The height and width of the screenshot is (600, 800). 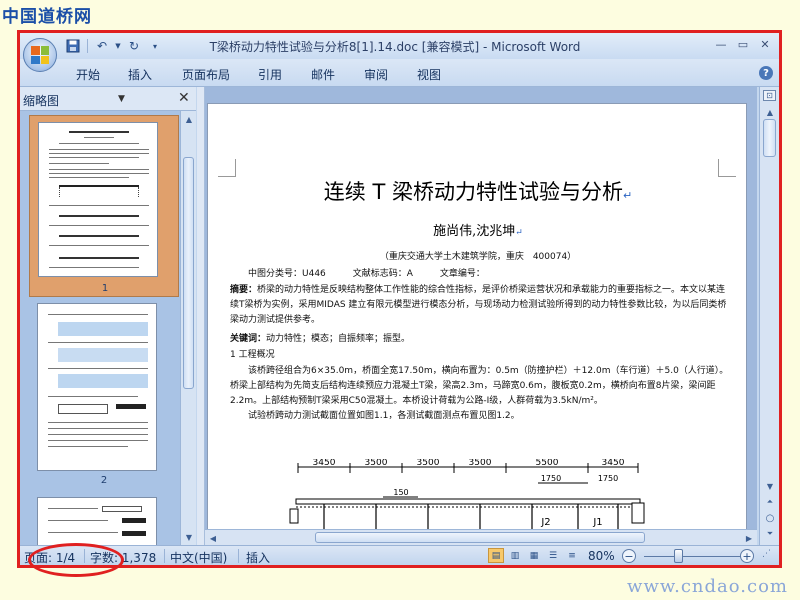 I want to click on site-url-watermark: www.cndao.com, so click(x=707, y=586).